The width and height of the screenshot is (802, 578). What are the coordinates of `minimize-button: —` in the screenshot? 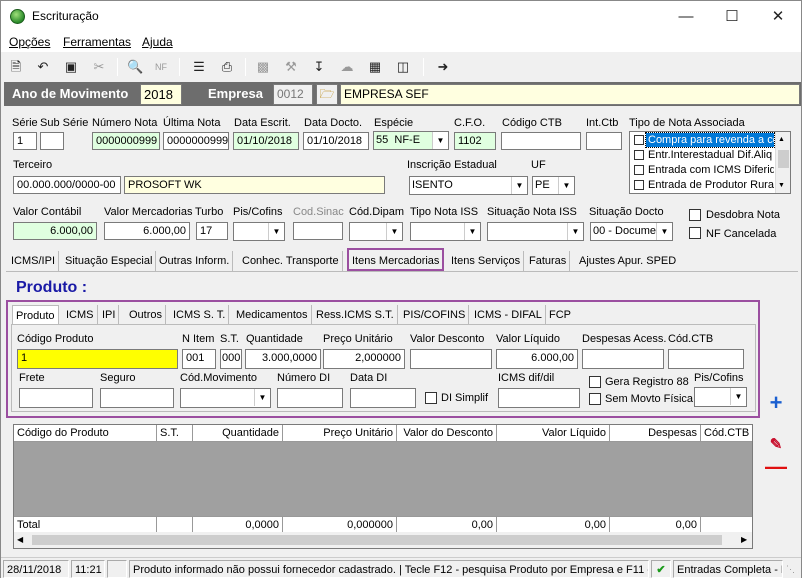 It's located at (686, 16).